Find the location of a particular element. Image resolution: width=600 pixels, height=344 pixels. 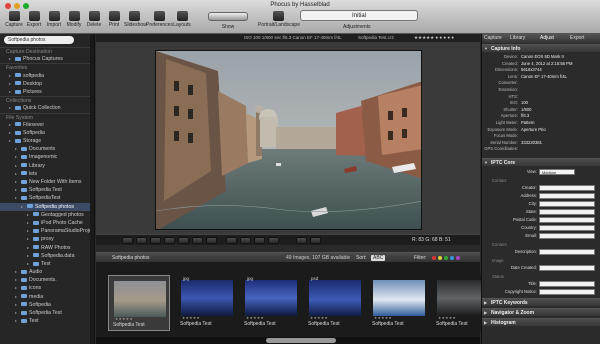

eyedropper-icon is located at coordinates (169, 240).